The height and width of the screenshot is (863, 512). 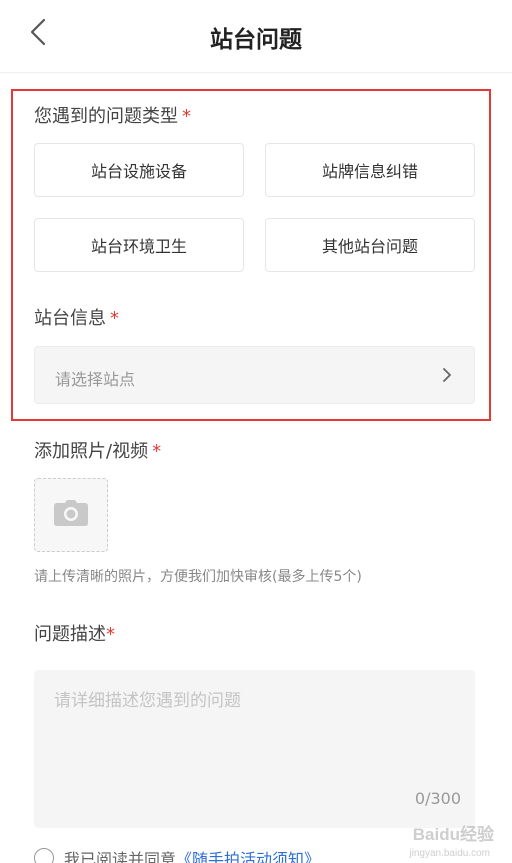 I want to click on agree-checkbox, so click(x=44, y=855).